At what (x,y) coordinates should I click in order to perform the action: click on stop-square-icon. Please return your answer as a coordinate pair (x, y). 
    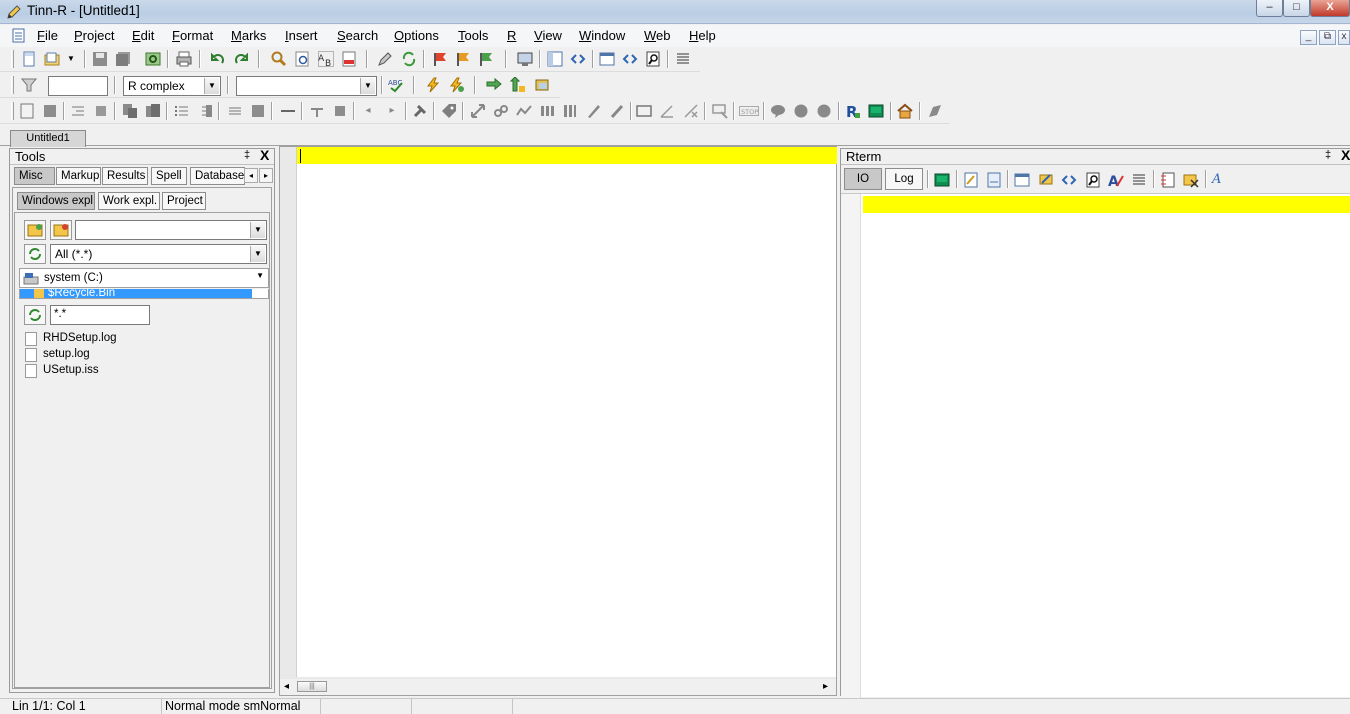
    Looking at the image, I should click on (340, 111).